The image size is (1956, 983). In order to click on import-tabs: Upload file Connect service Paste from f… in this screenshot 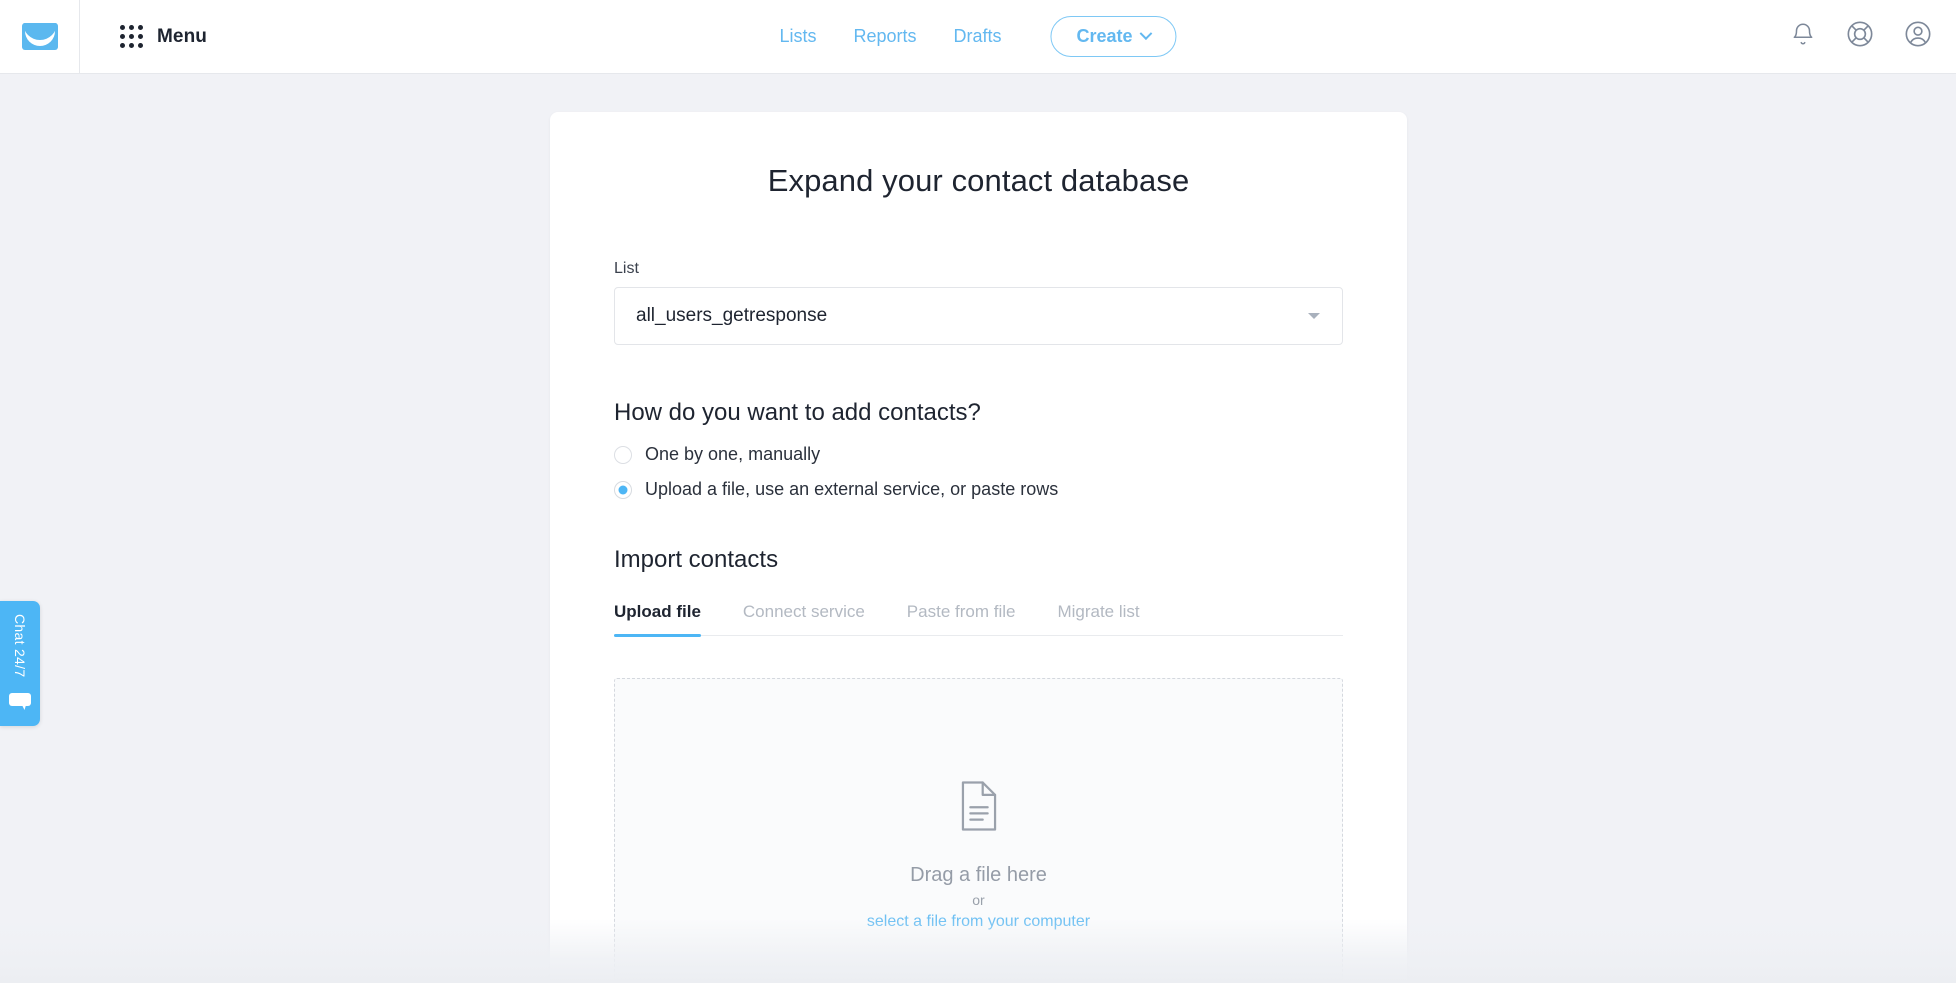, I will do `click(978, 619)`.